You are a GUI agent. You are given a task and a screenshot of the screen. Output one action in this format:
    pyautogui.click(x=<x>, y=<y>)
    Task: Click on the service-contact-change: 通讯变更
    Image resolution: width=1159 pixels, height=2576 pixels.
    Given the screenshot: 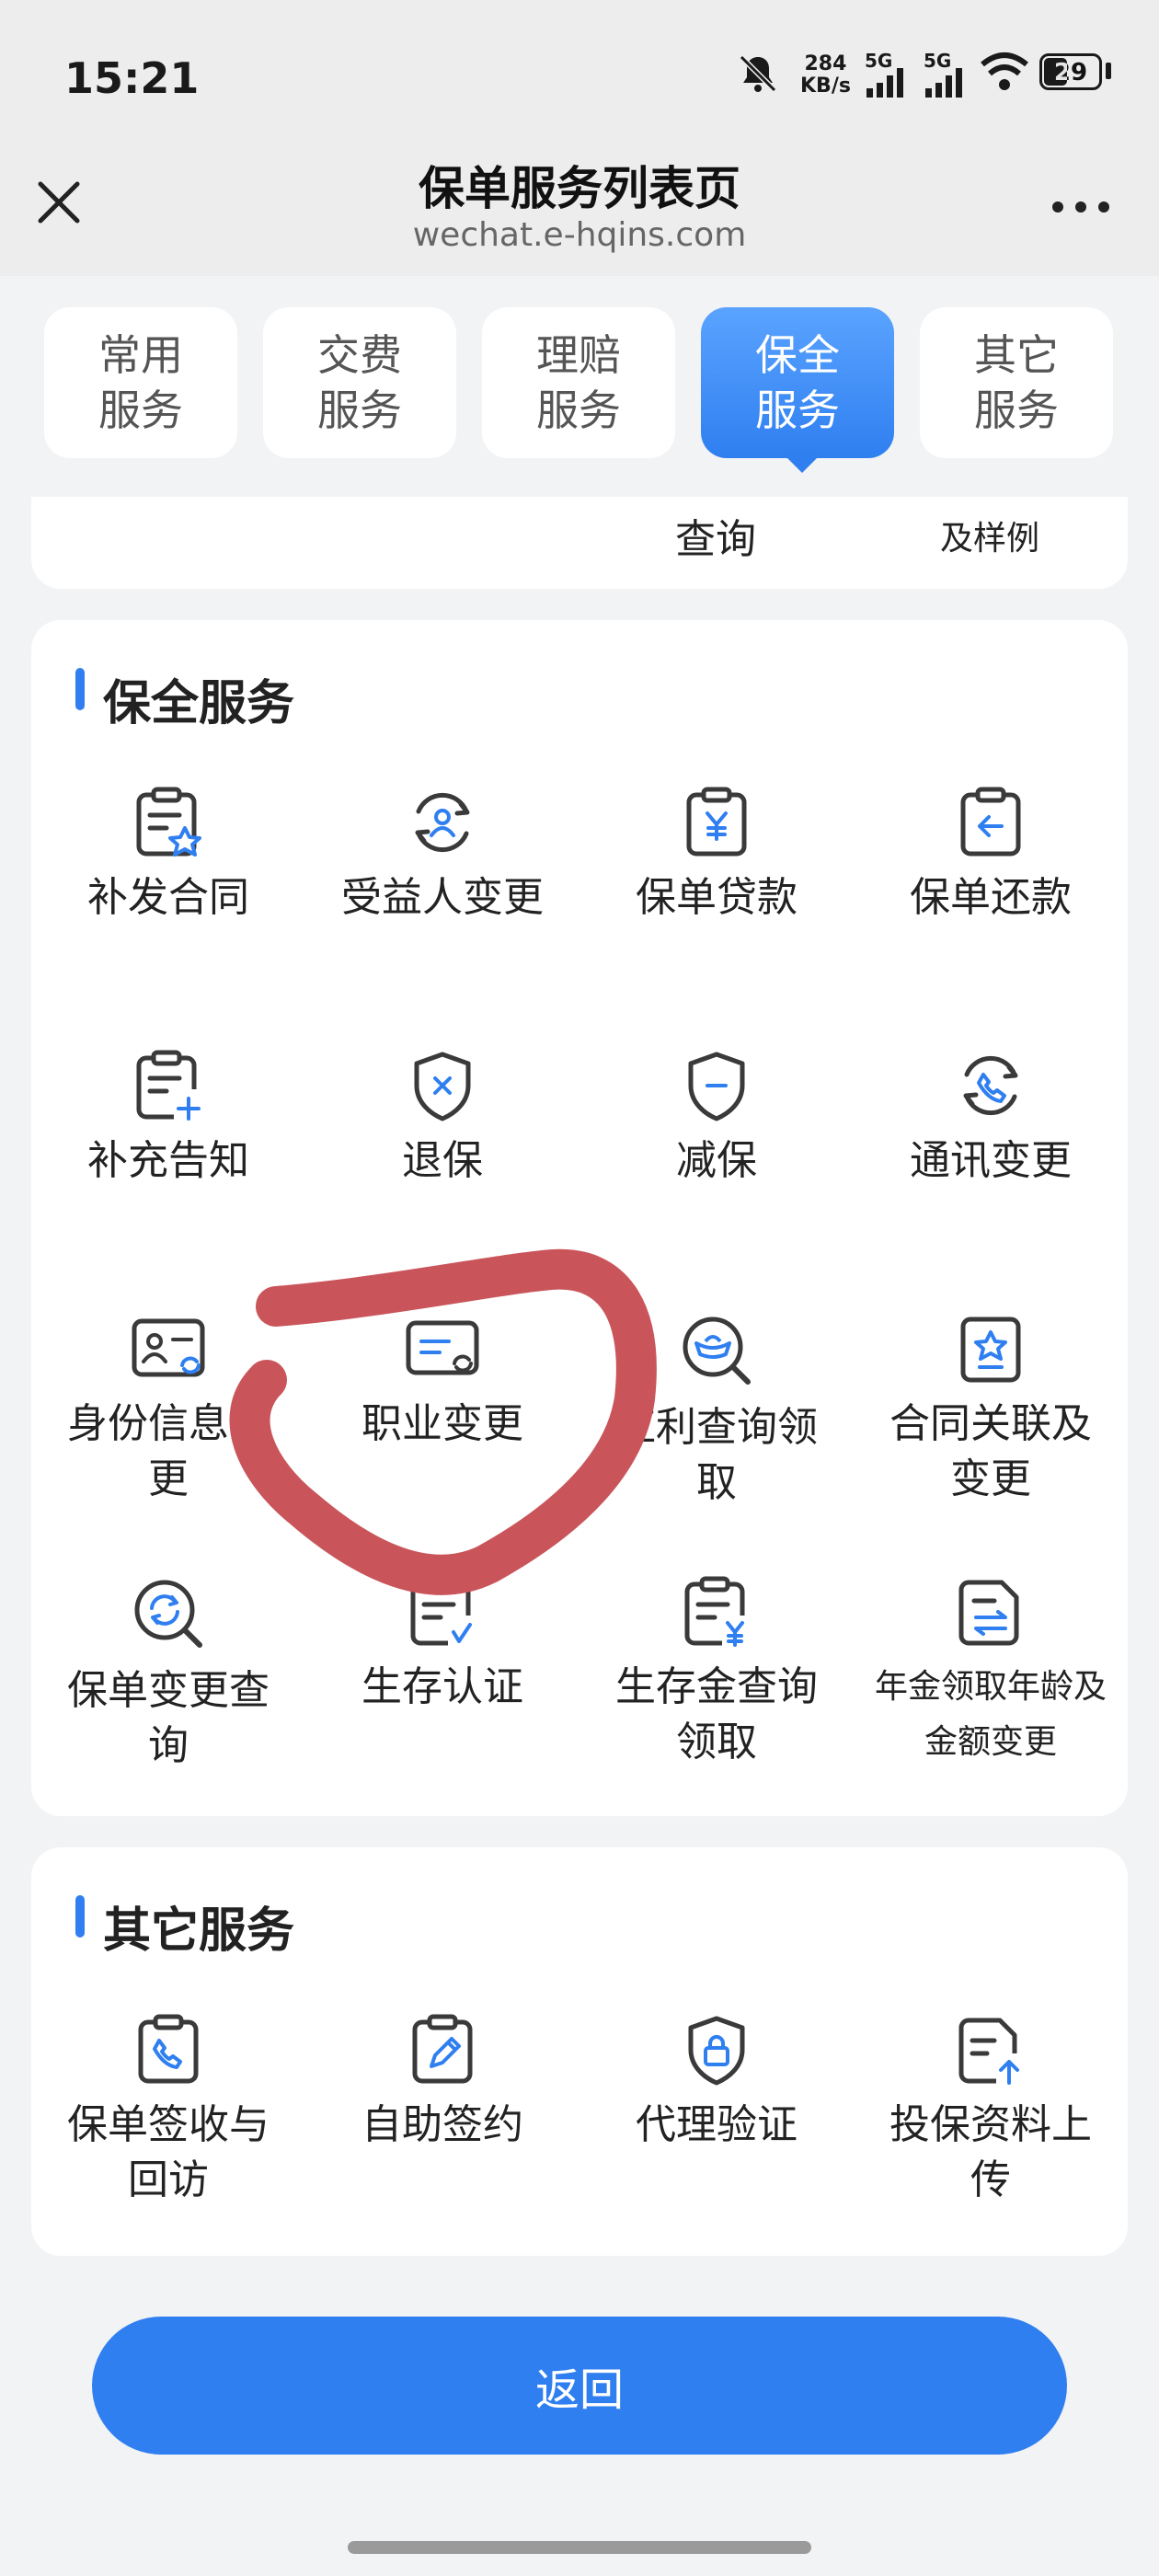 What is the action you would take?
    pyautogui.click(x=991, y=1119)
    